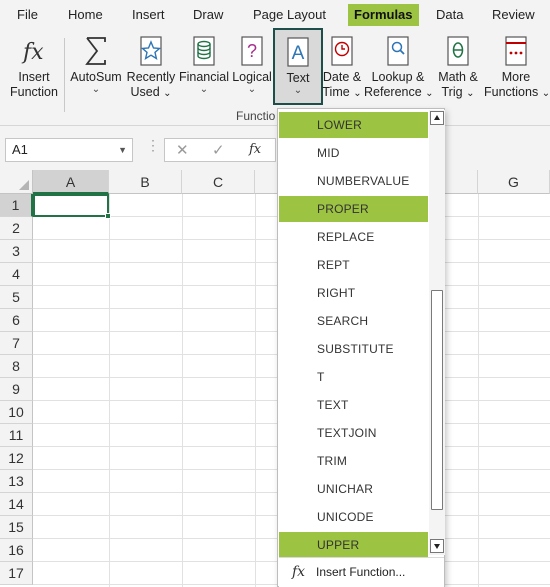  Describe the element at coordinates (69, 150) in the screenshot. I see `name-box: A1 ▼` at that location.